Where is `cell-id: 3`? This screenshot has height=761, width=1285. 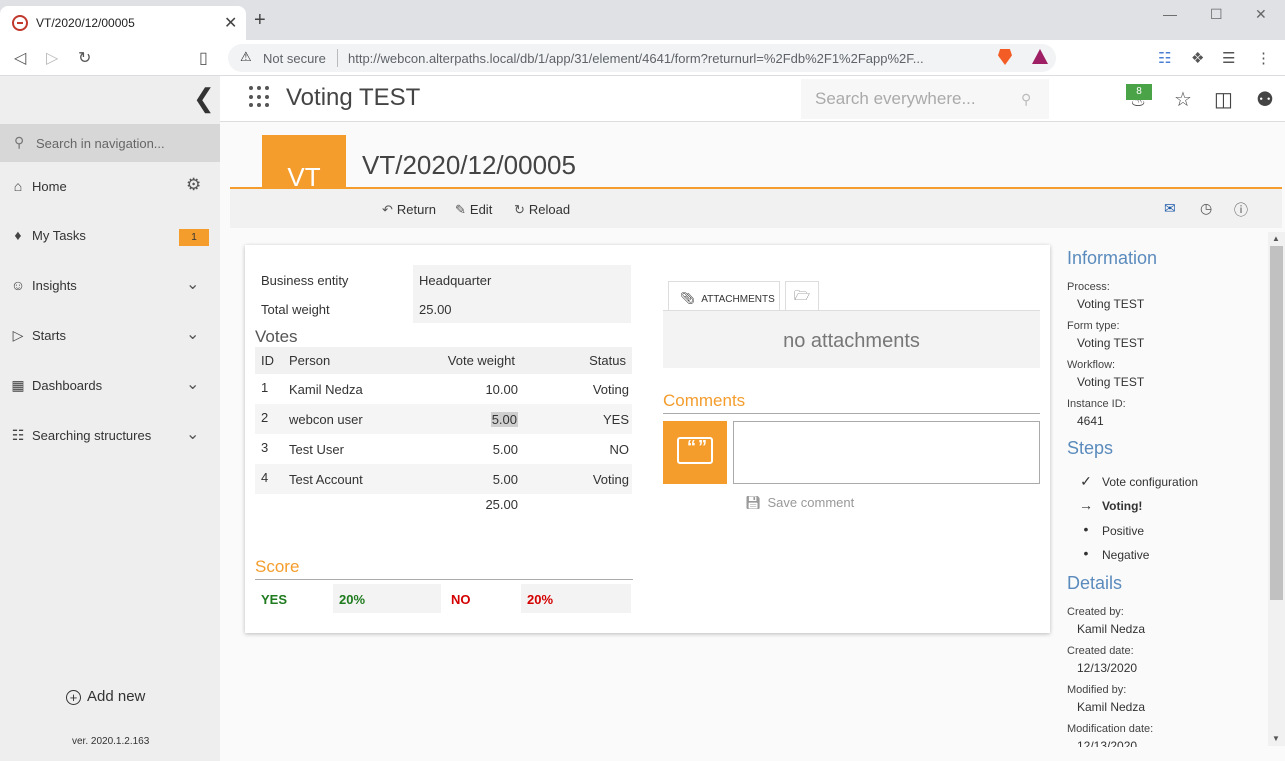
cell-id: 3 is located at coordinates (265, 447).